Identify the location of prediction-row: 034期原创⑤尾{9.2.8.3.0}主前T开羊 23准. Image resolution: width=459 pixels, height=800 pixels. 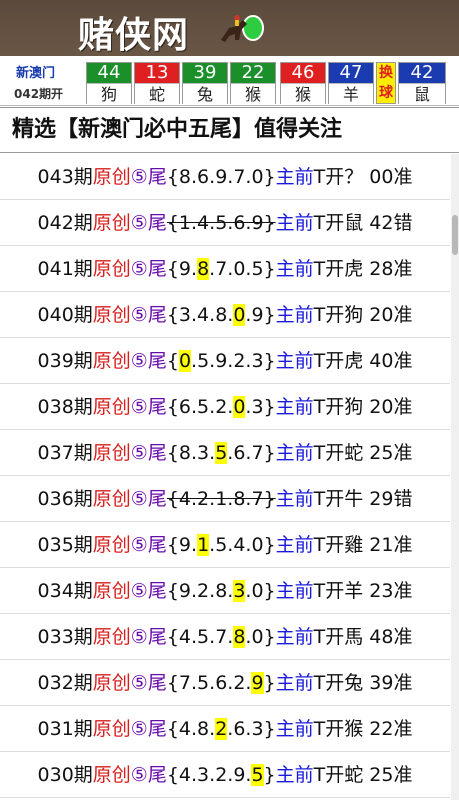
(225, 591).